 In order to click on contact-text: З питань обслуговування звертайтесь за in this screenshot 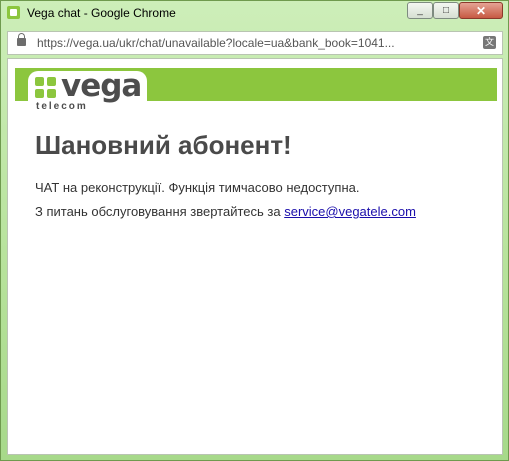, I will do `click(160, 211)`.